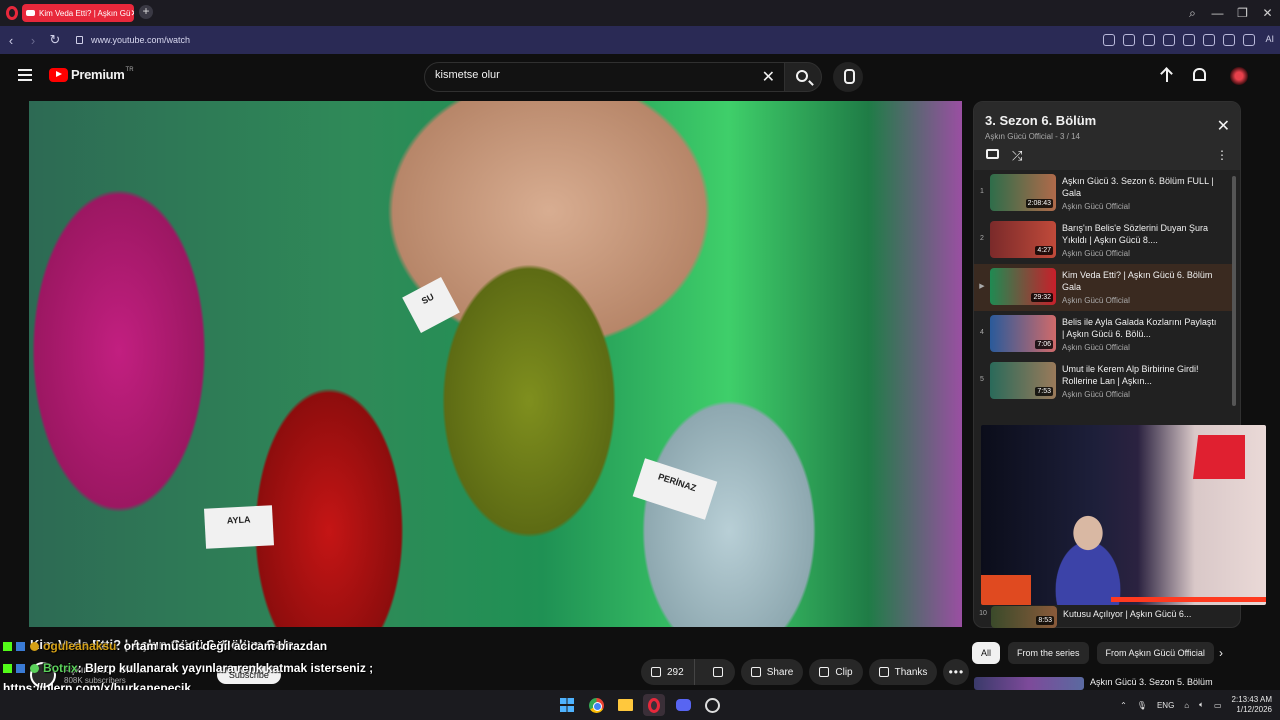  I want to click on recommendation-title: Aşkın Gücü 3. Sezon 5. Bölüm, so click(1151, 682).